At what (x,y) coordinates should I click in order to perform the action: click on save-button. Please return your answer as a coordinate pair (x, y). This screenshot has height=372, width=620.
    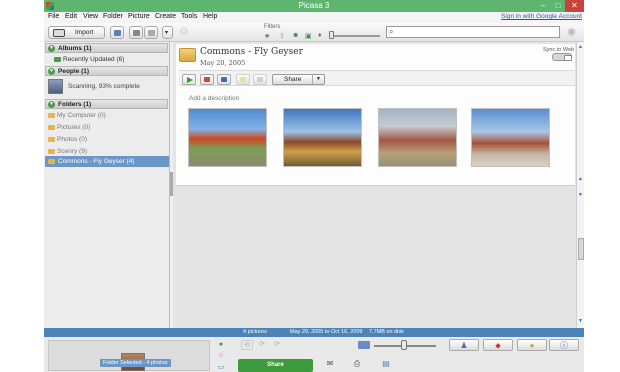
    Looking at the image, I should click on (260, 79).